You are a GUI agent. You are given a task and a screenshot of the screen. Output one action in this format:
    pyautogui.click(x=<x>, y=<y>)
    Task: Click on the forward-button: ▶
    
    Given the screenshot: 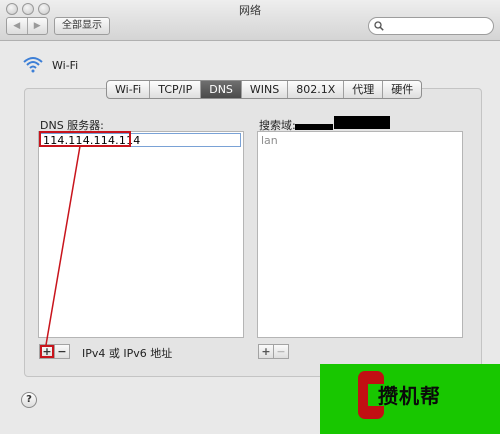 What is the action you would take?
    pyautogui.click(x=37, y=26)
    